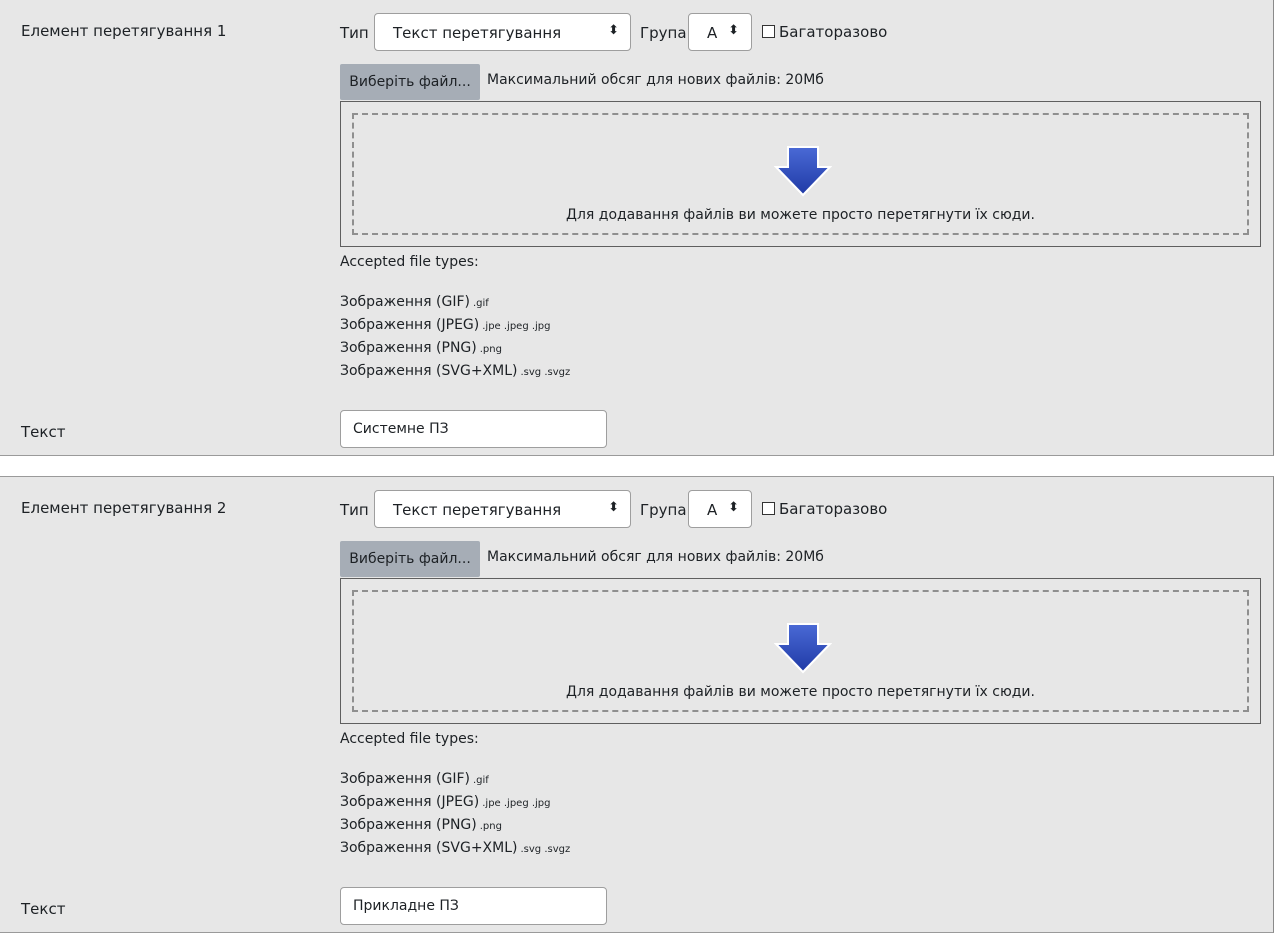 This screenshot has width=1274, height=933. I want to click on text-input: Системне ПЗ, so click(473, 429).